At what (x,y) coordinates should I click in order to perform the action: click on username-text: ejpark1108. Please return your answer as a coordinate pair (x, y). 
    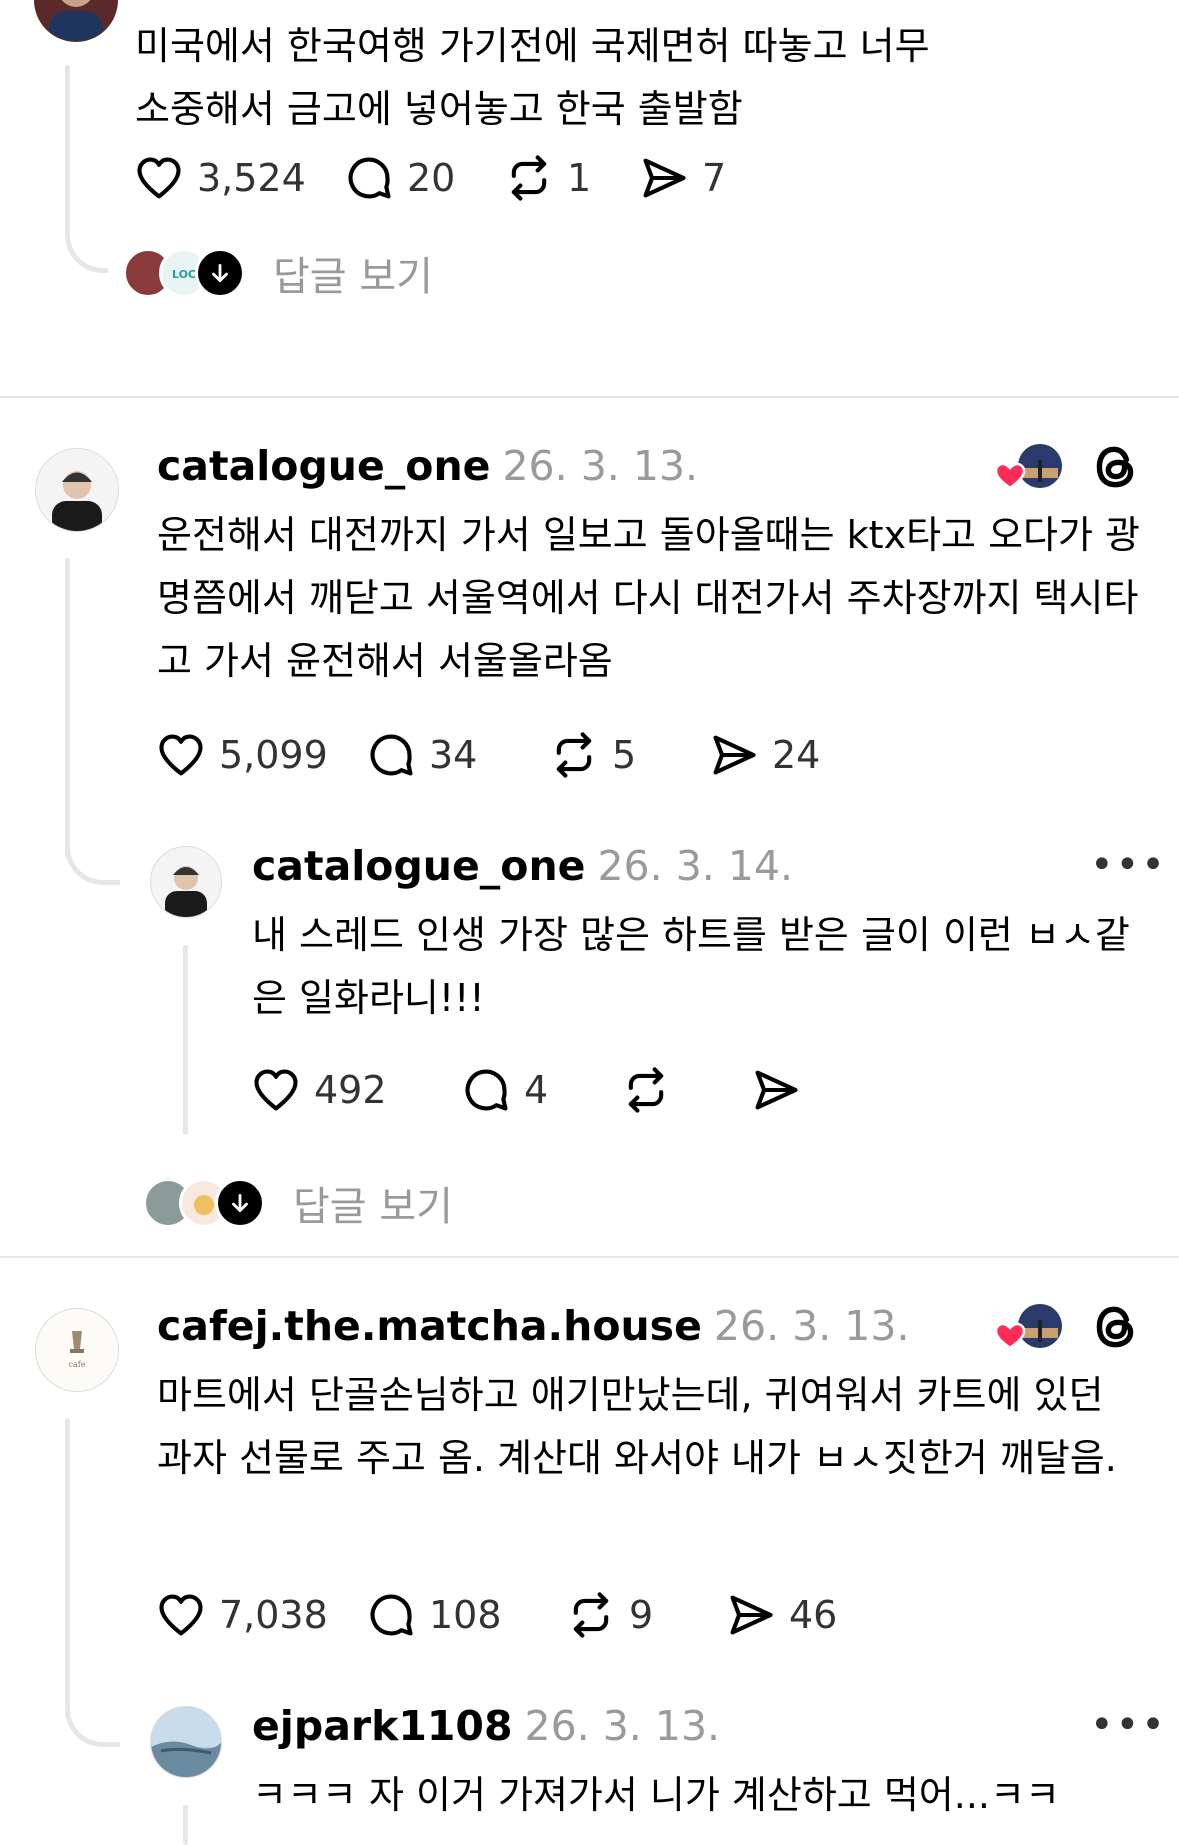
    Looking at the image, I should click on (382, 1726).